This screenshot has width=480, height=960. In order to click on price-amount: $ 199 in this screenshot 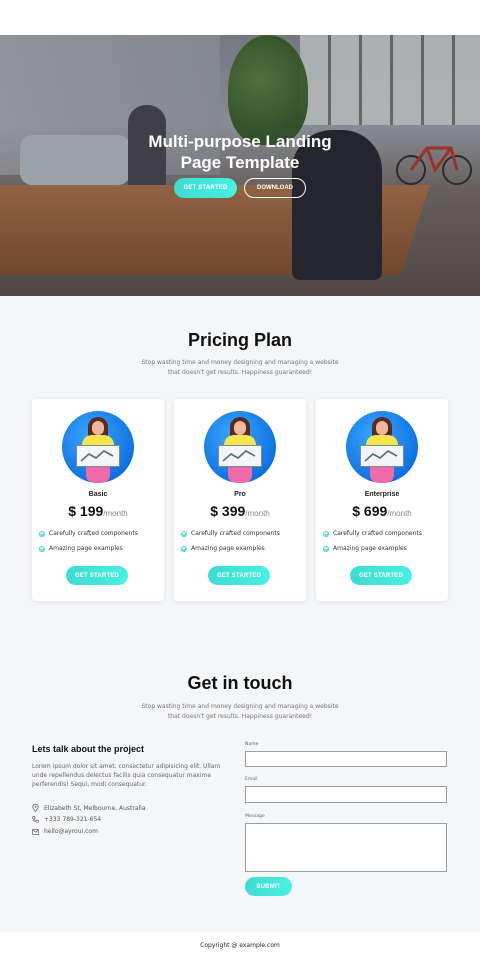, I will do `click(86, 511)`.